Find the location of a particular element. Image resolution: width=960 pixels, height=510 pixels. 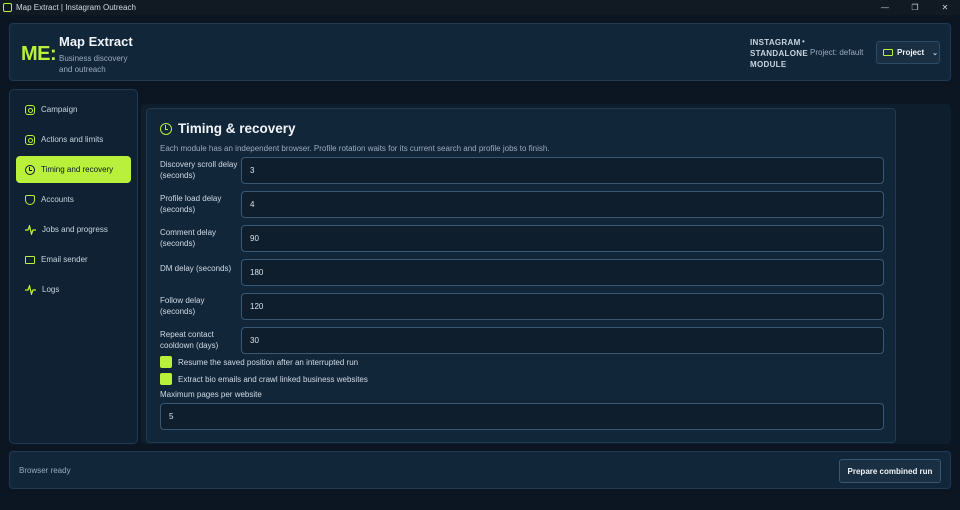

close-button: ✕ is located at coordinates (945, 7).